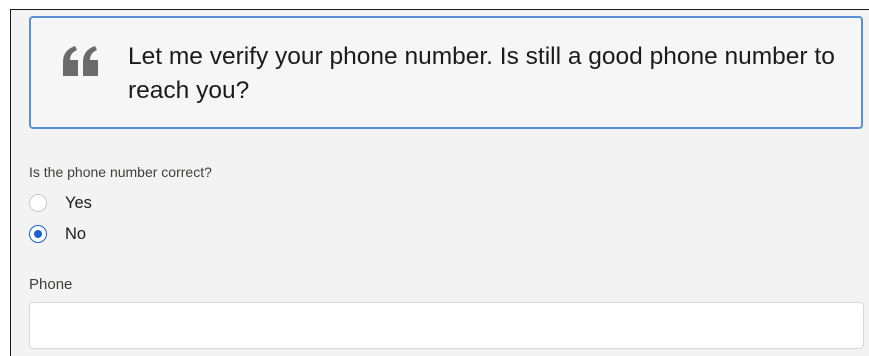  I want to click on quote-icon, so click(80, 61).